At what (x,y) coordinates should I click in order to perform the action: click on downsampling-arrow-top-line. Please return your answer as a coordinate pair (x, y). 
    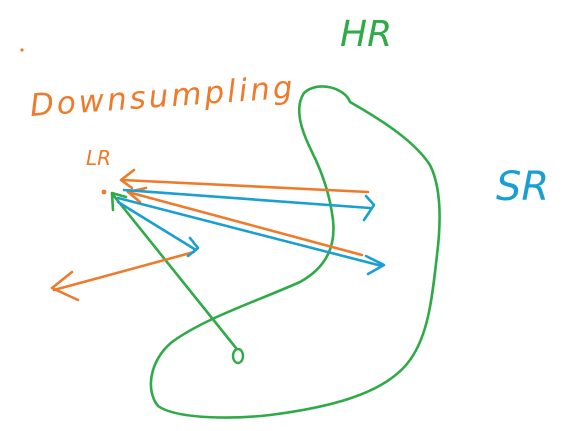
    Looking at the image, I should click on (245, 186).